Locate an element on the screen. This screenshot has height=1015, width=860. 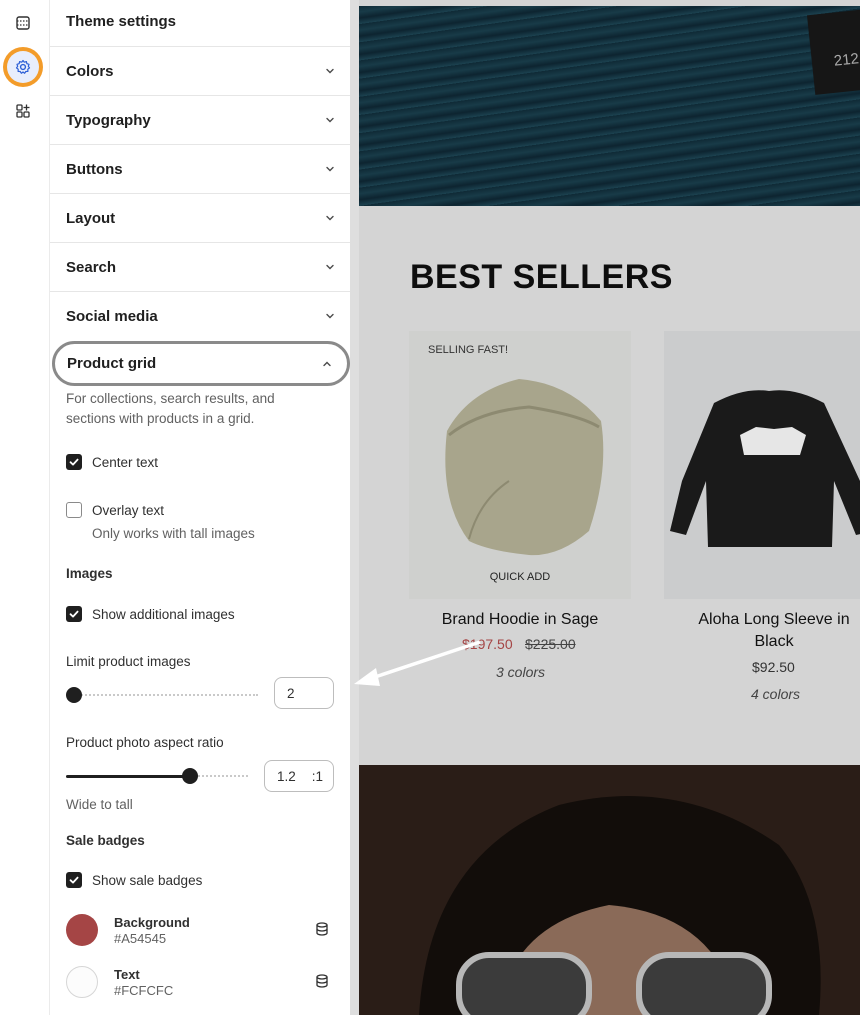
add-block-button is located at coordinates (23, 111).